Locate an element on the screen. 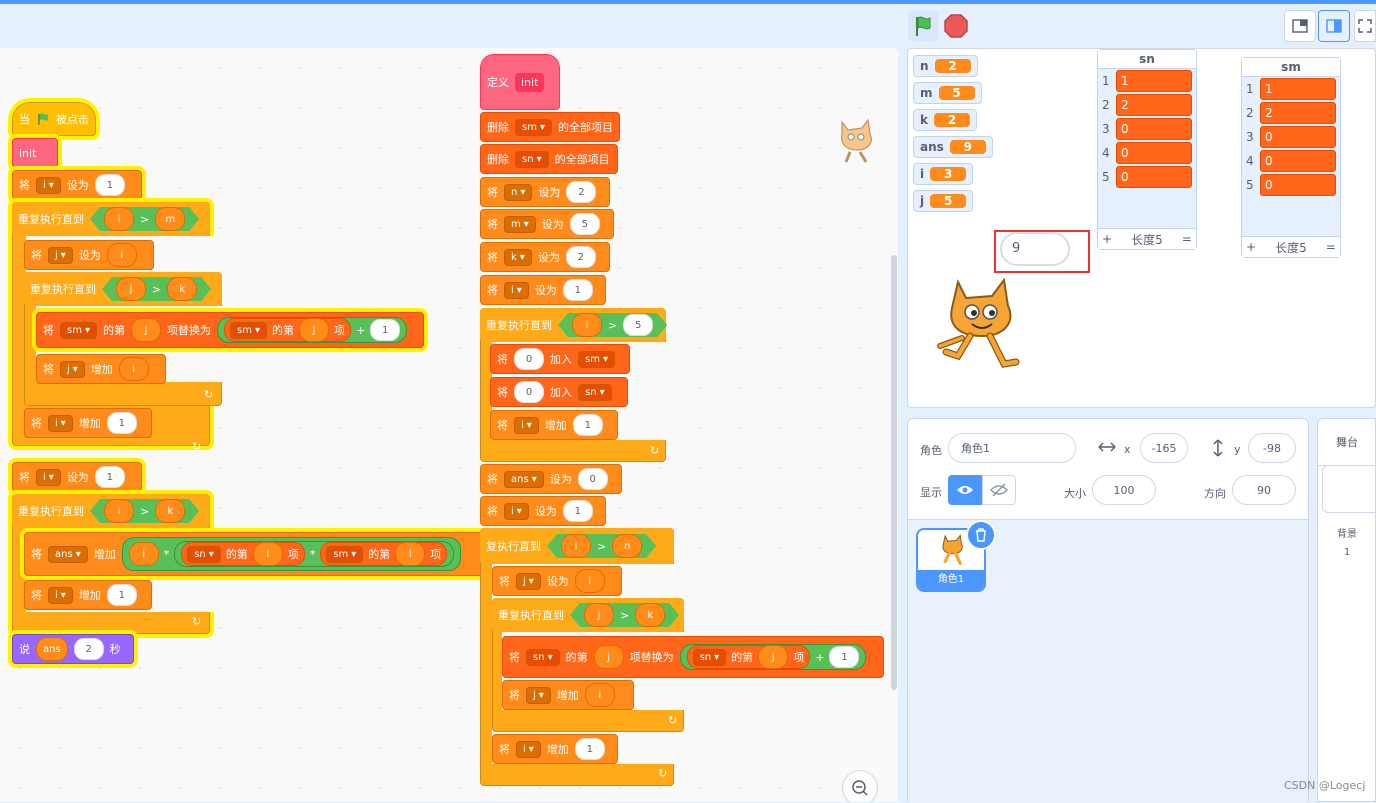 This screenshot has width=1376, height=803. small-stage-button is located at coordinates (1300, 26).